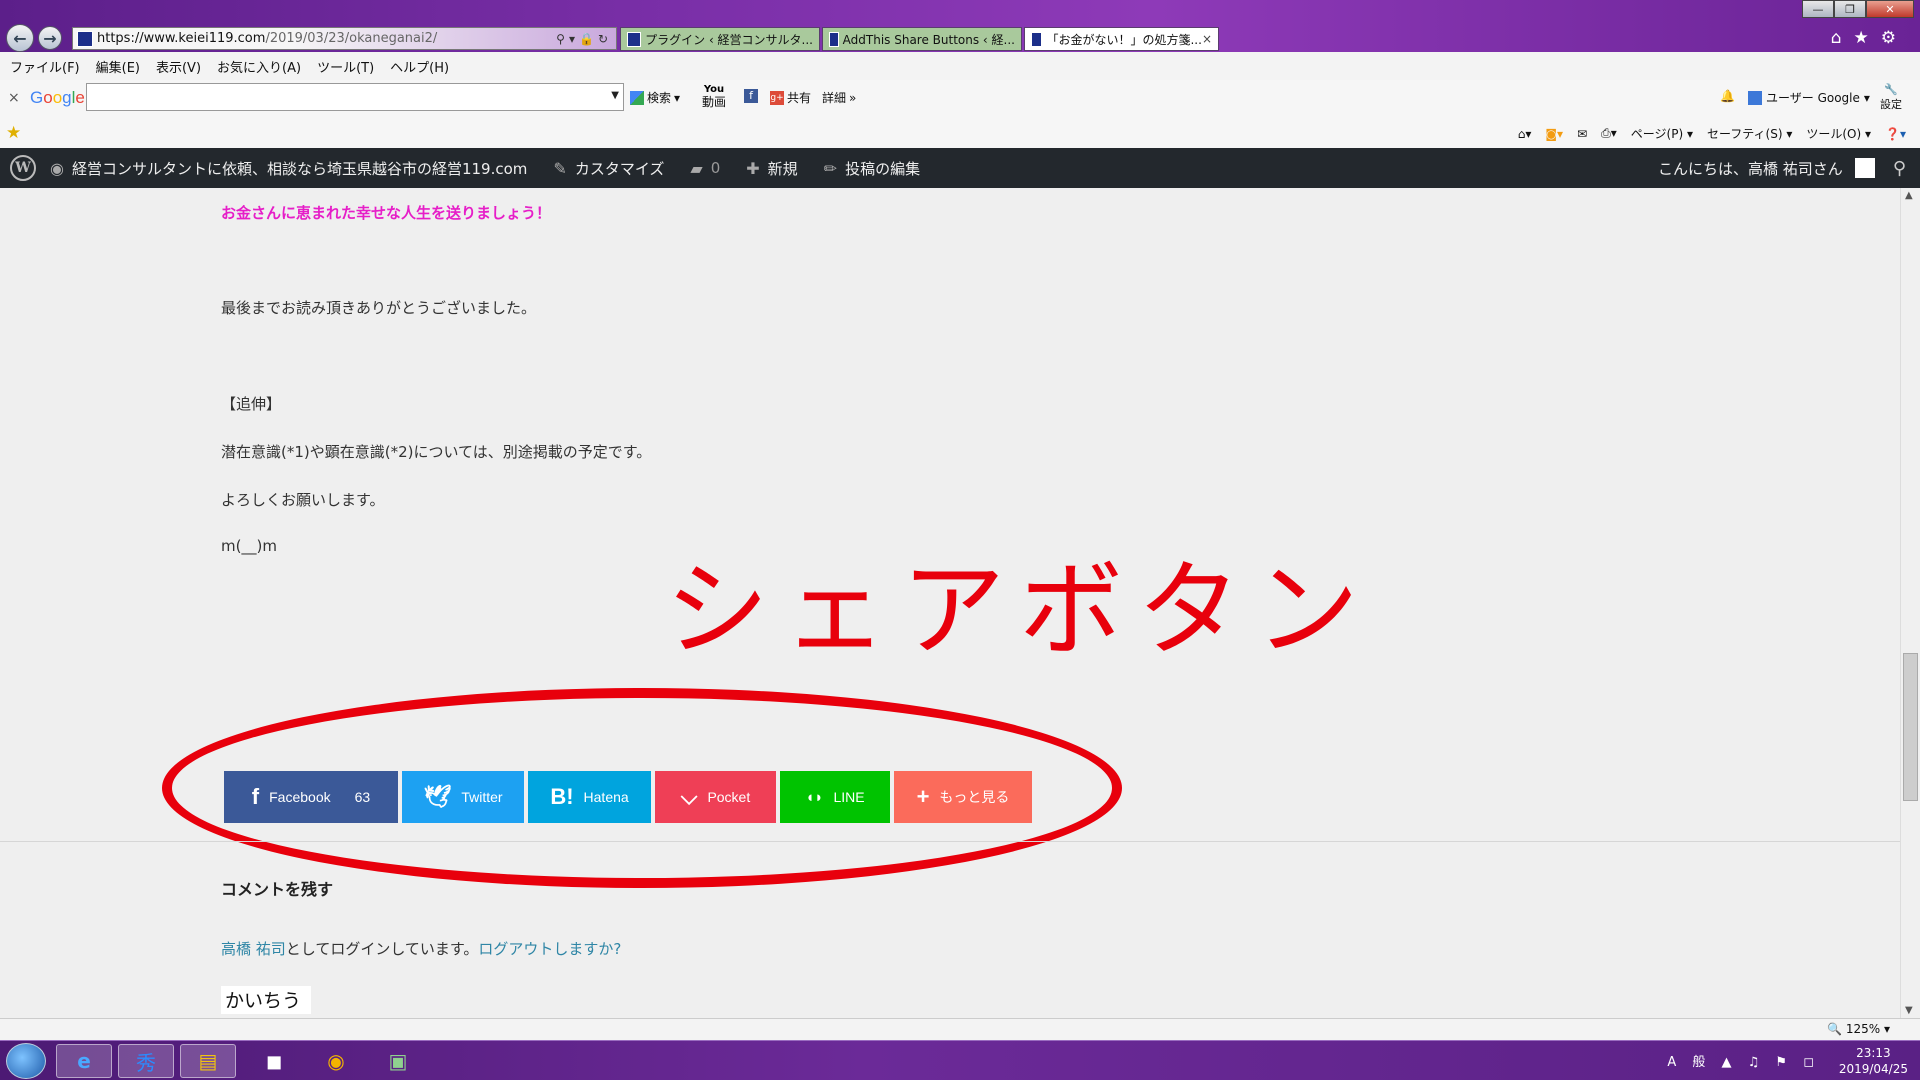 The image size is (1920, 1080). I want to click on hatena-share-button: B! Hatena, so click(589, 797).